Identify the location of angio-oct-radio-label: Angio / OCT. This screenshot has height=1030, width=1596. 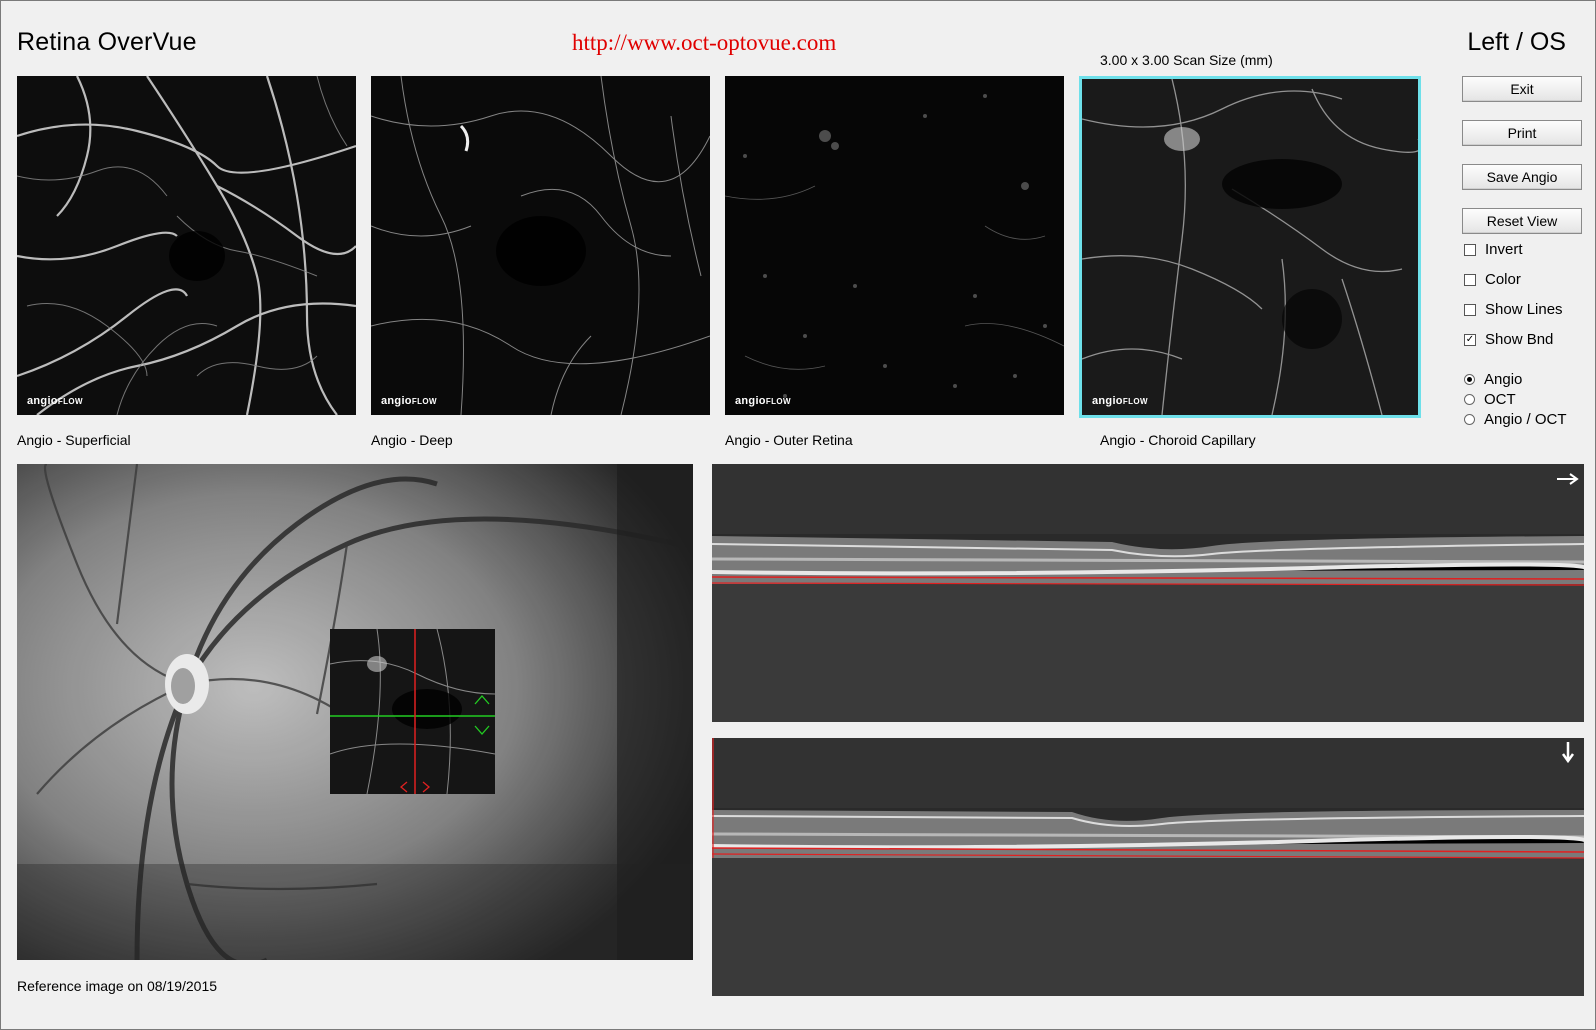
(1525, 419).